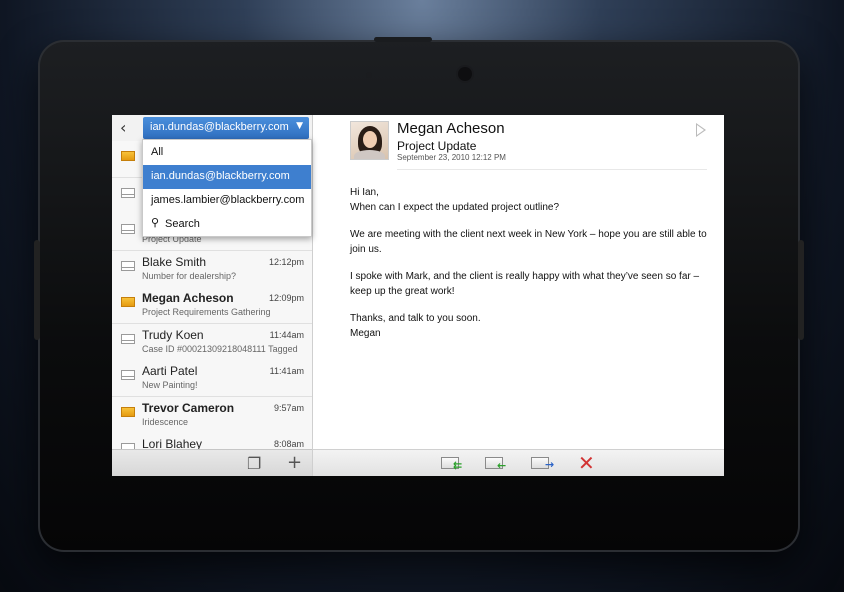 The width and height of the screenshot is (844, 592). What do you see at coordinates (212, 462) in the screenshot?
I see `message-list-toolbar: ❐ +` at bounding box center [212, 462].